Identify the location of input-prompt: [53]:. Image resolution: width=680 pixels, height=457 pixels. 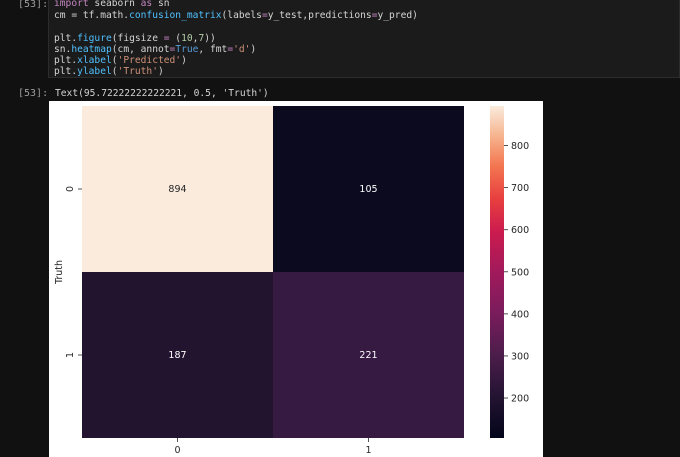
(33, 5).